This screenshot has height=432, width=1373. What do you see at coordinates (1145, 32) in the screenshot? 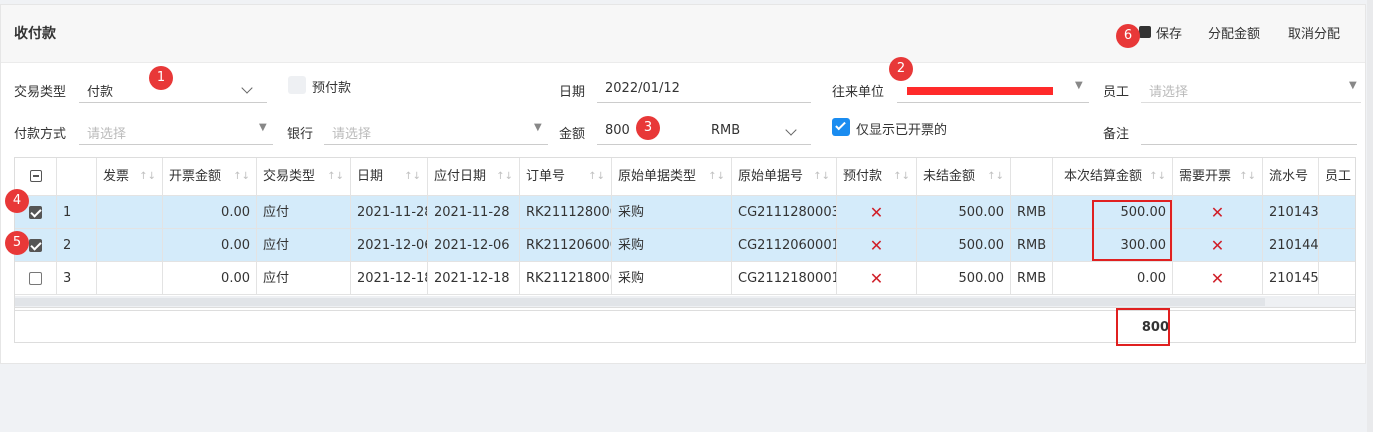
I see `save-icon` at bounding box center [1145, 32].